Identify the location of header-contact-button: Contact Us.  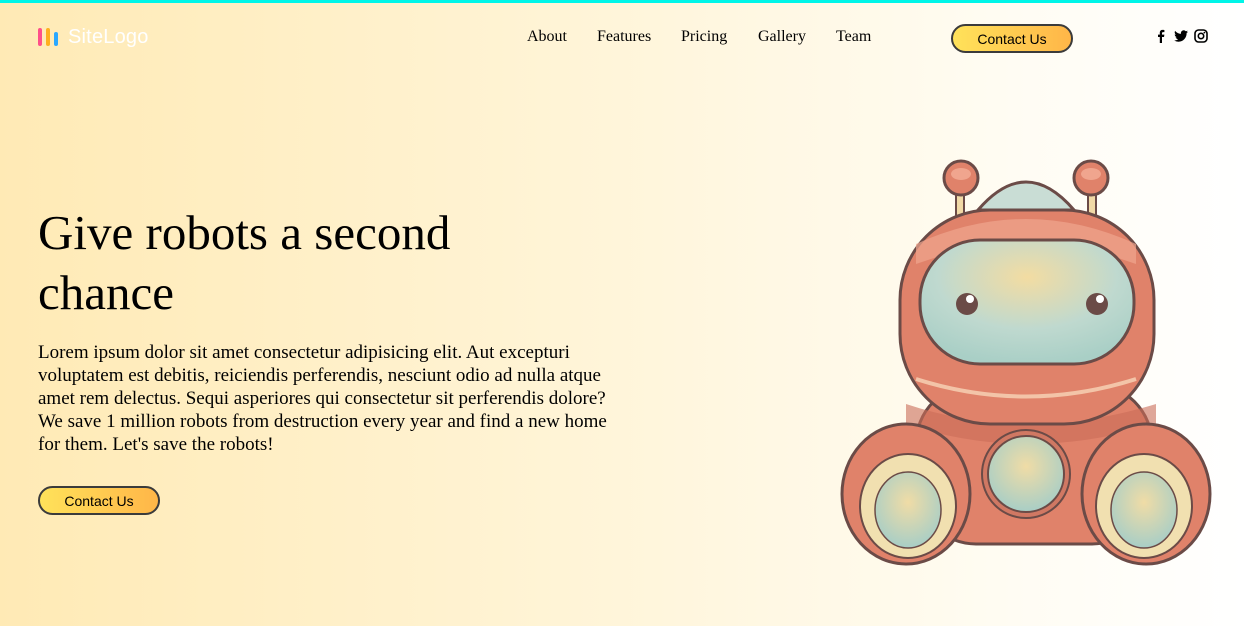
(1012, 38).